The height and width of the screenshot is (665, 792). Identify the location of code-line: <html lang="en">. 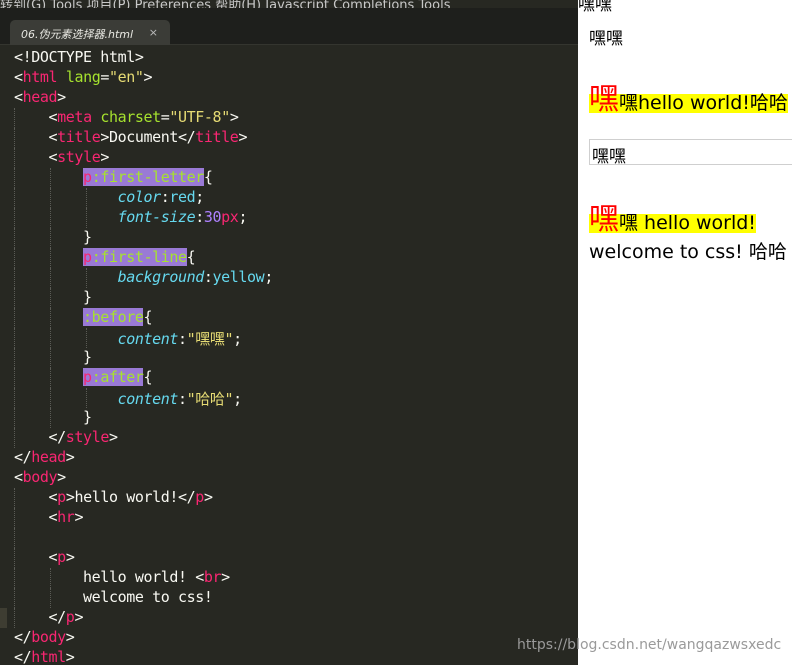
(83, 77).